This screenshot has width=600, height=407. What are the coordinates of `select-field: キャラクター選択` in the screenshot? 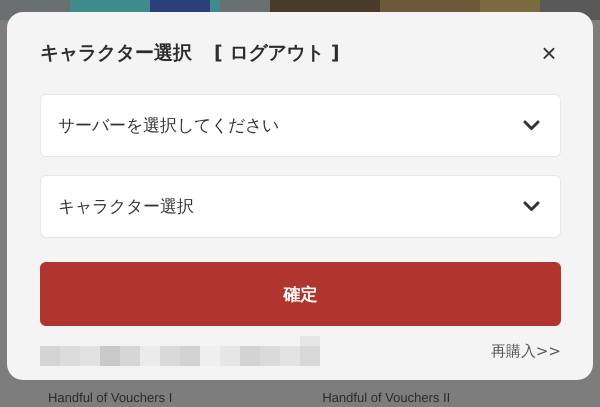 It's located at (300, 206).